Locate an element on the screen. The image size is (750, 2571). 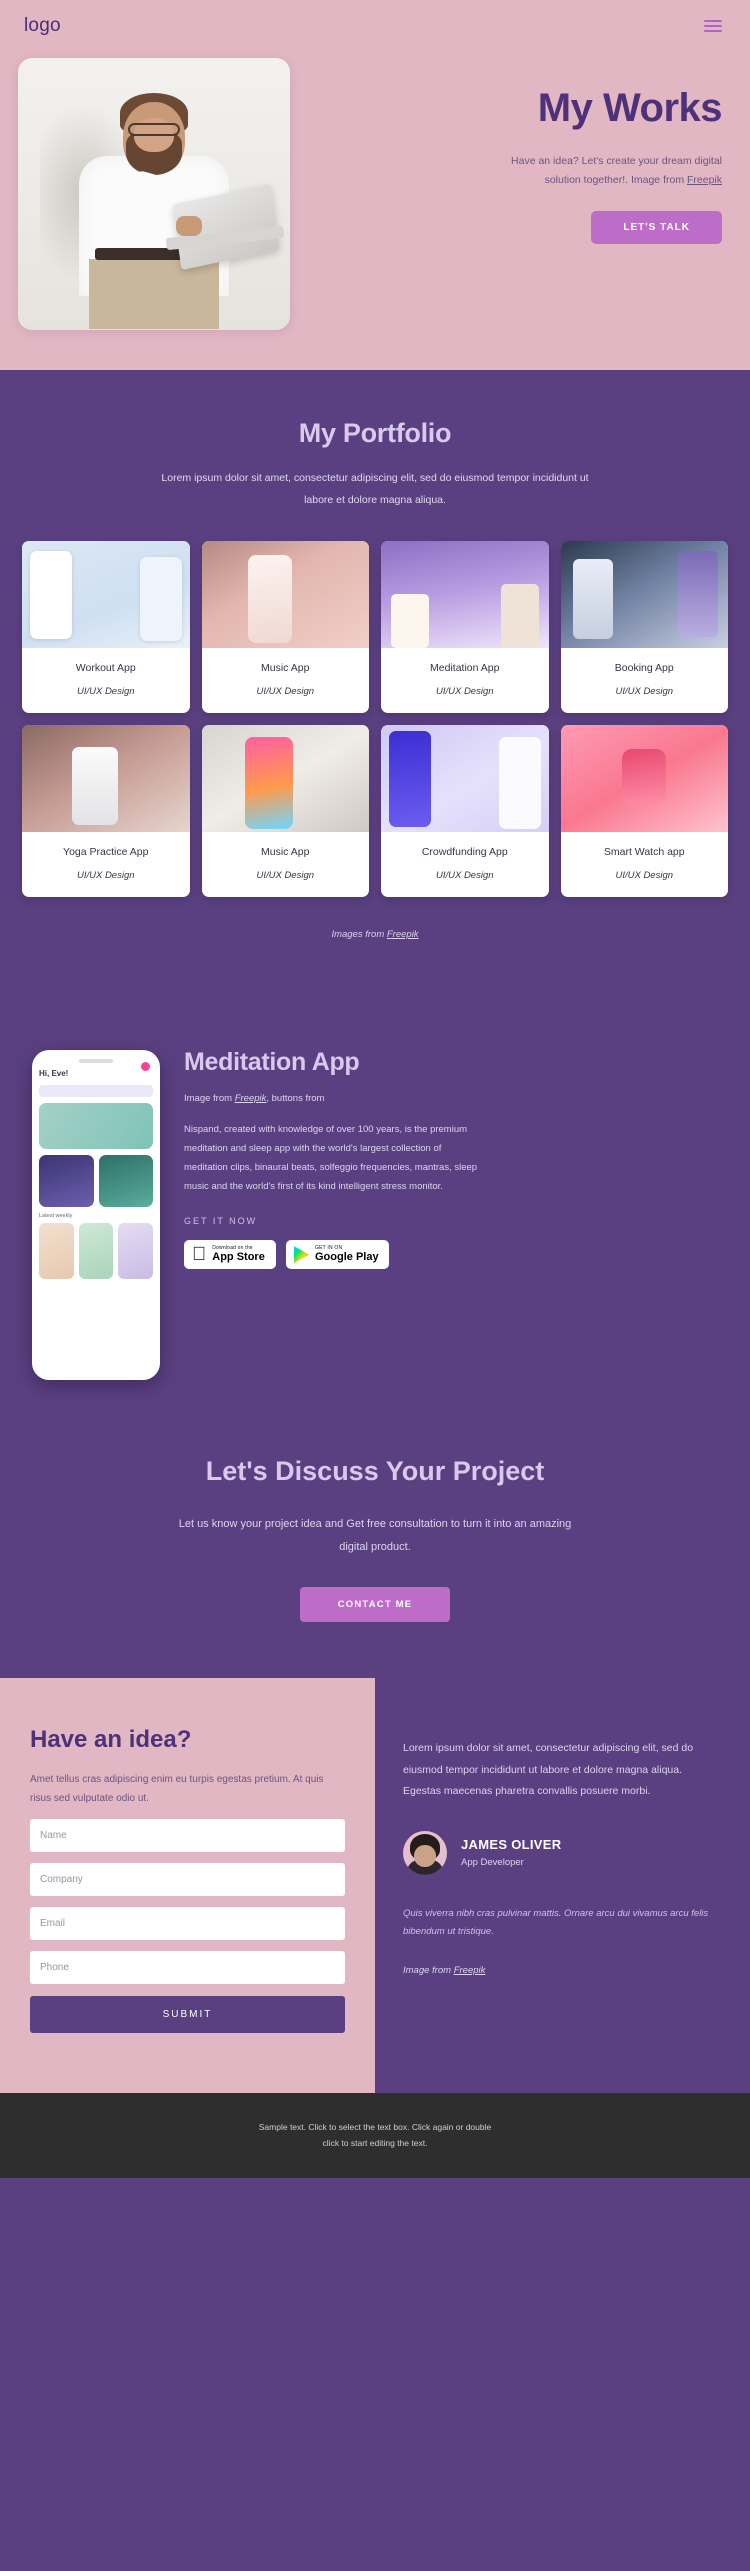
phone-mockup-wrap: Hi, Eve! Latest weekly is located at coordinates (96, 1211).